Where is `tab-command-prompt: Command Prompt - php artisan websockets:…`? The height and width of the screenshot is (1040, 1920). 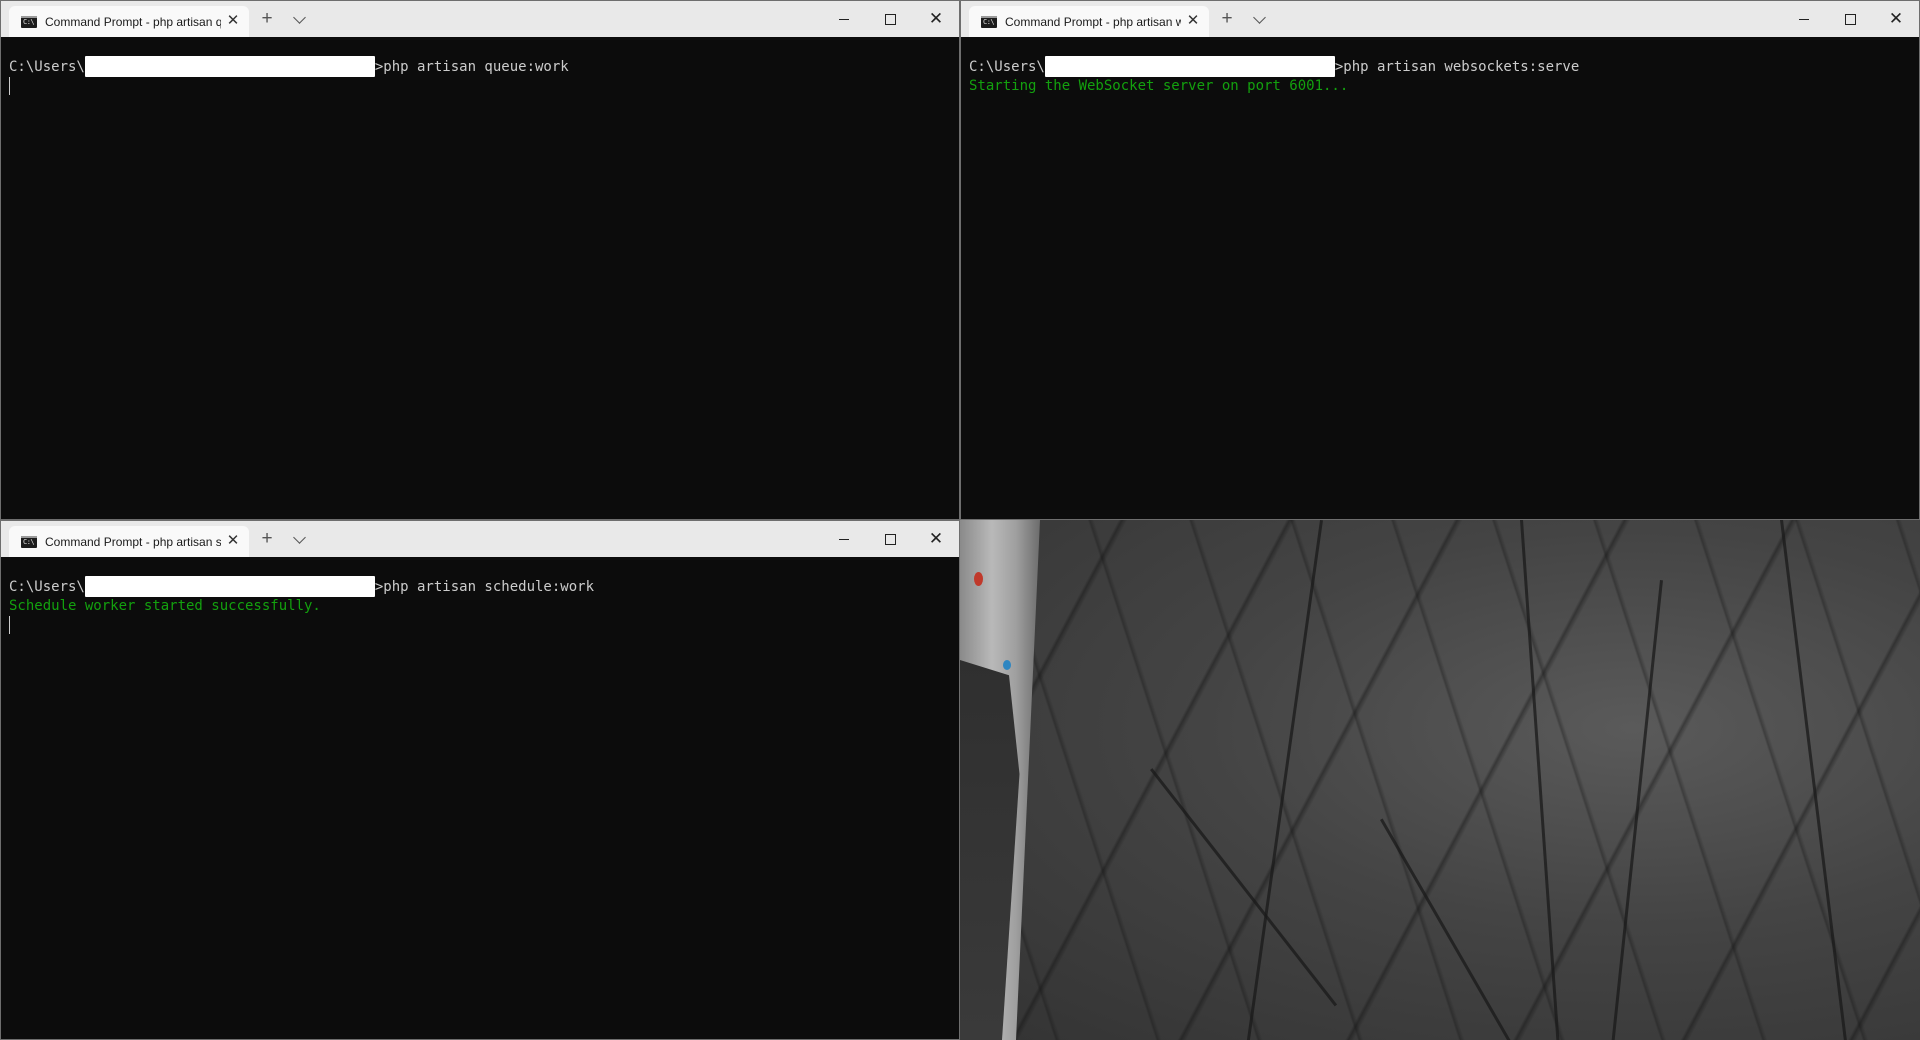
tab-command-prompt: Command Prompt - php artisan websockets:… is located at coordinates (1089, 21).